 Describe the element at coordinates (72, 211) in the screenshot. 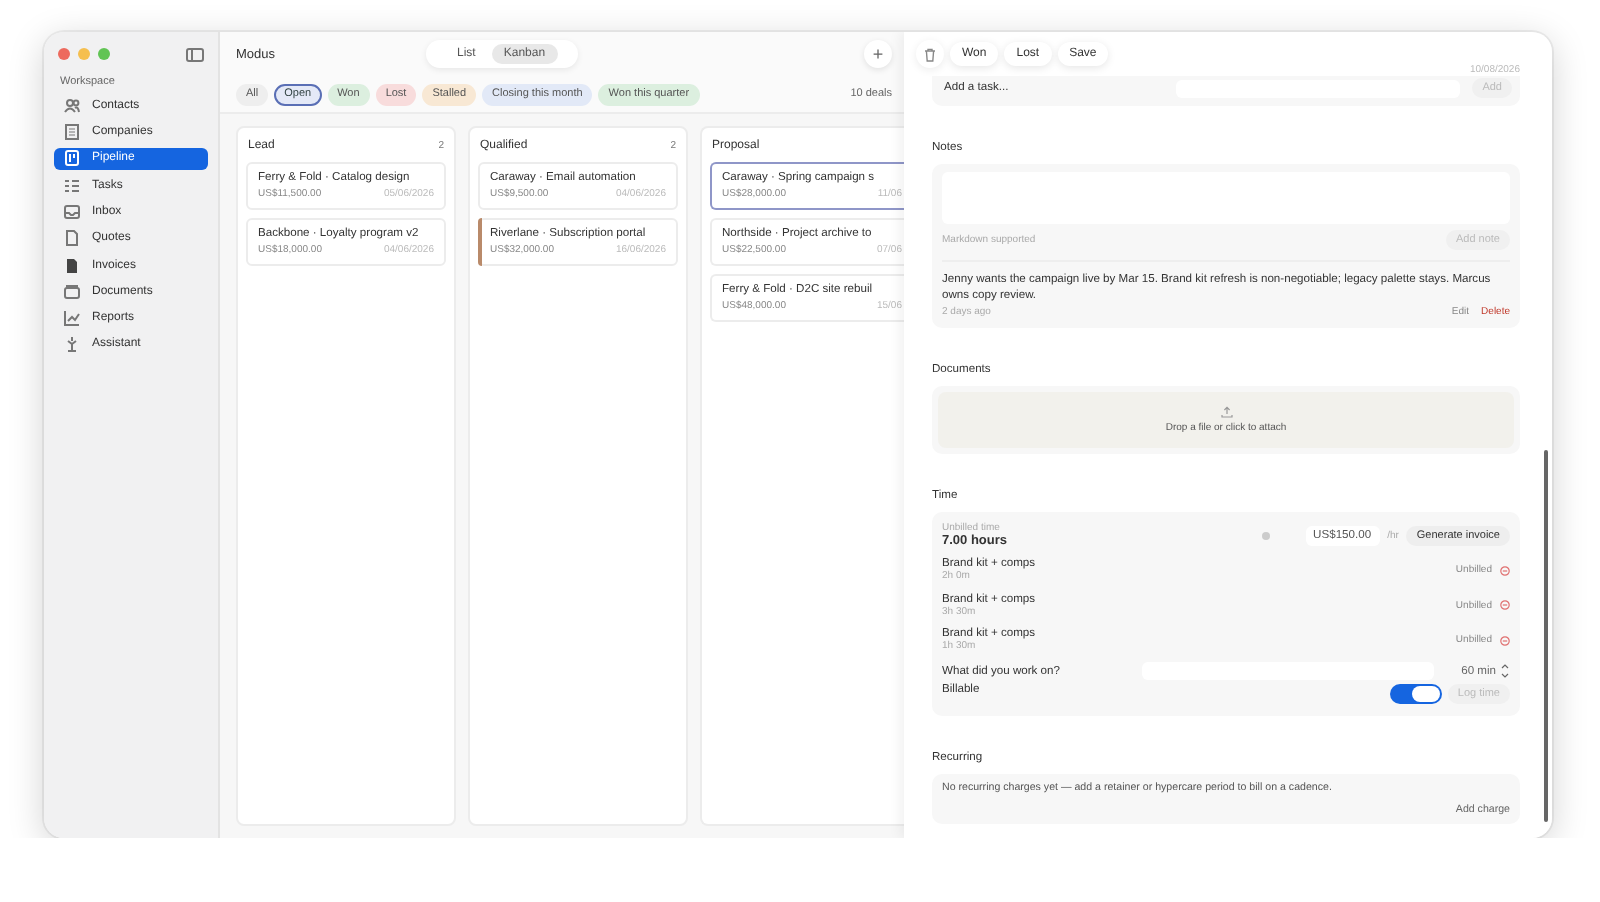

I see `inbox-icon` at that location.